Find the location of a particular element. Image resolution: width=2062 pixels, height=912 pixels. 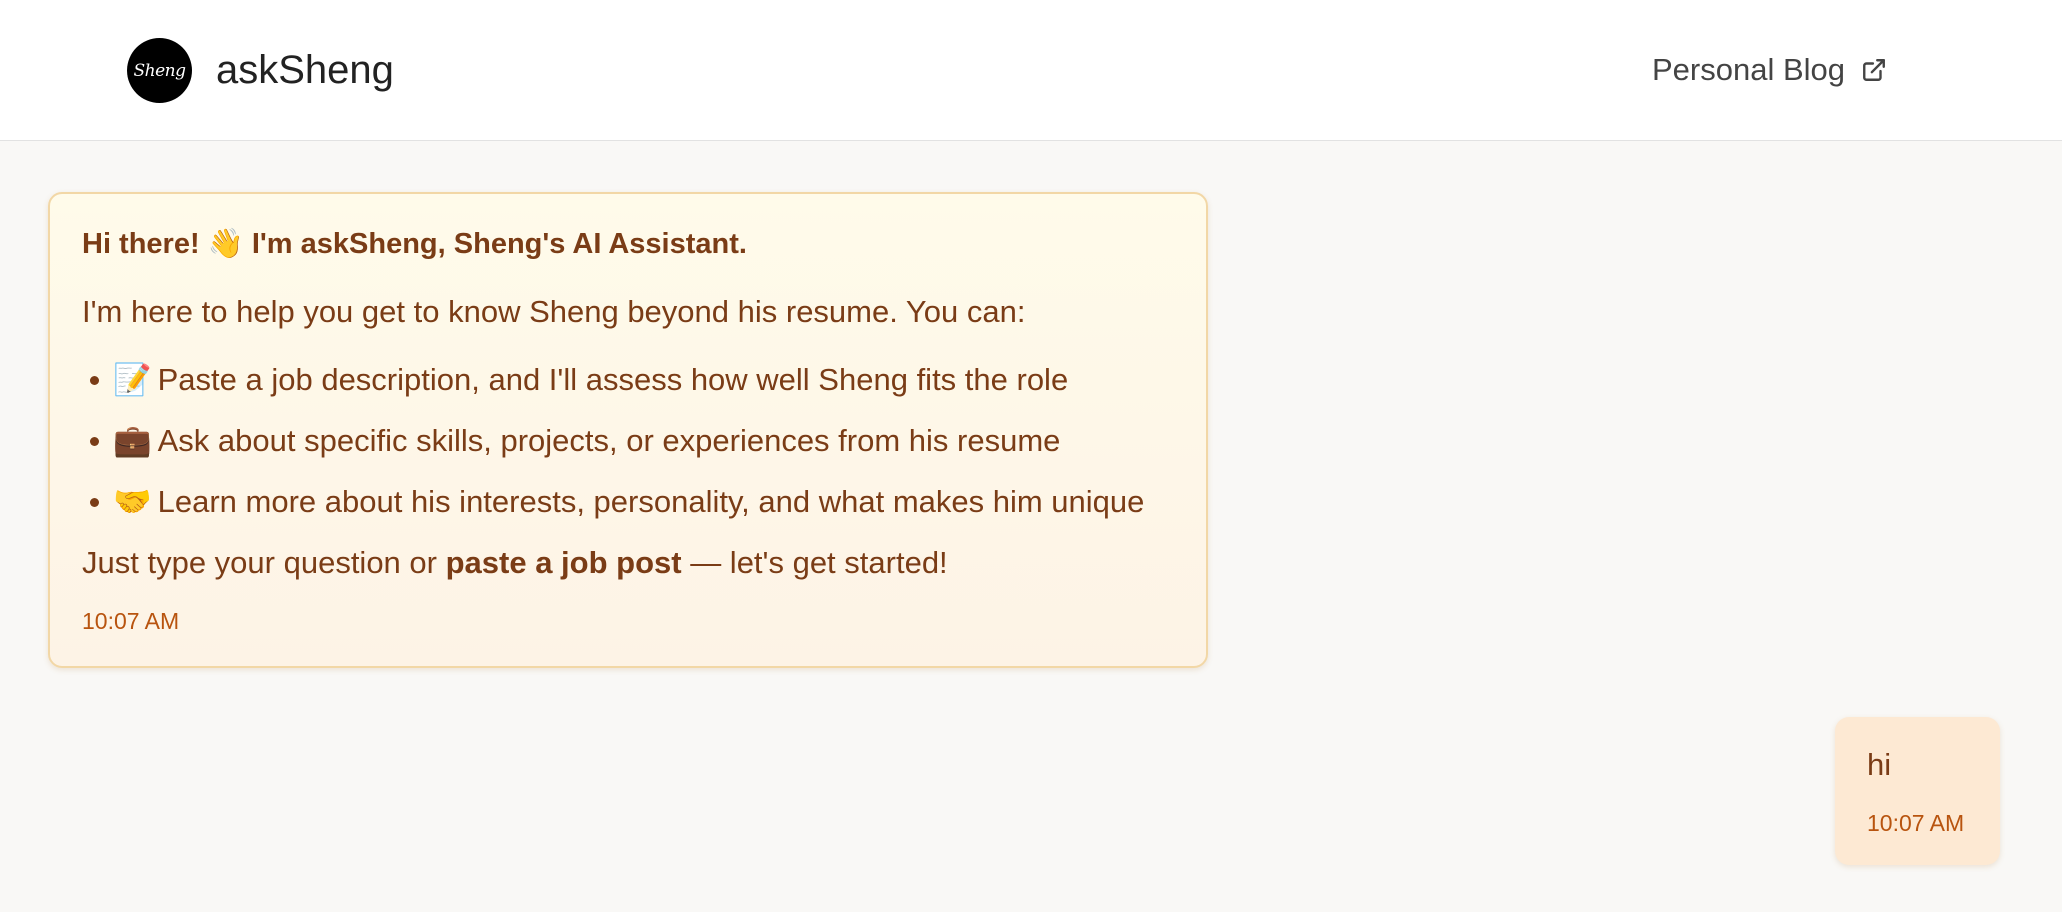

user-message: hi 10:07 AM is located at coordinates (1917, 791).